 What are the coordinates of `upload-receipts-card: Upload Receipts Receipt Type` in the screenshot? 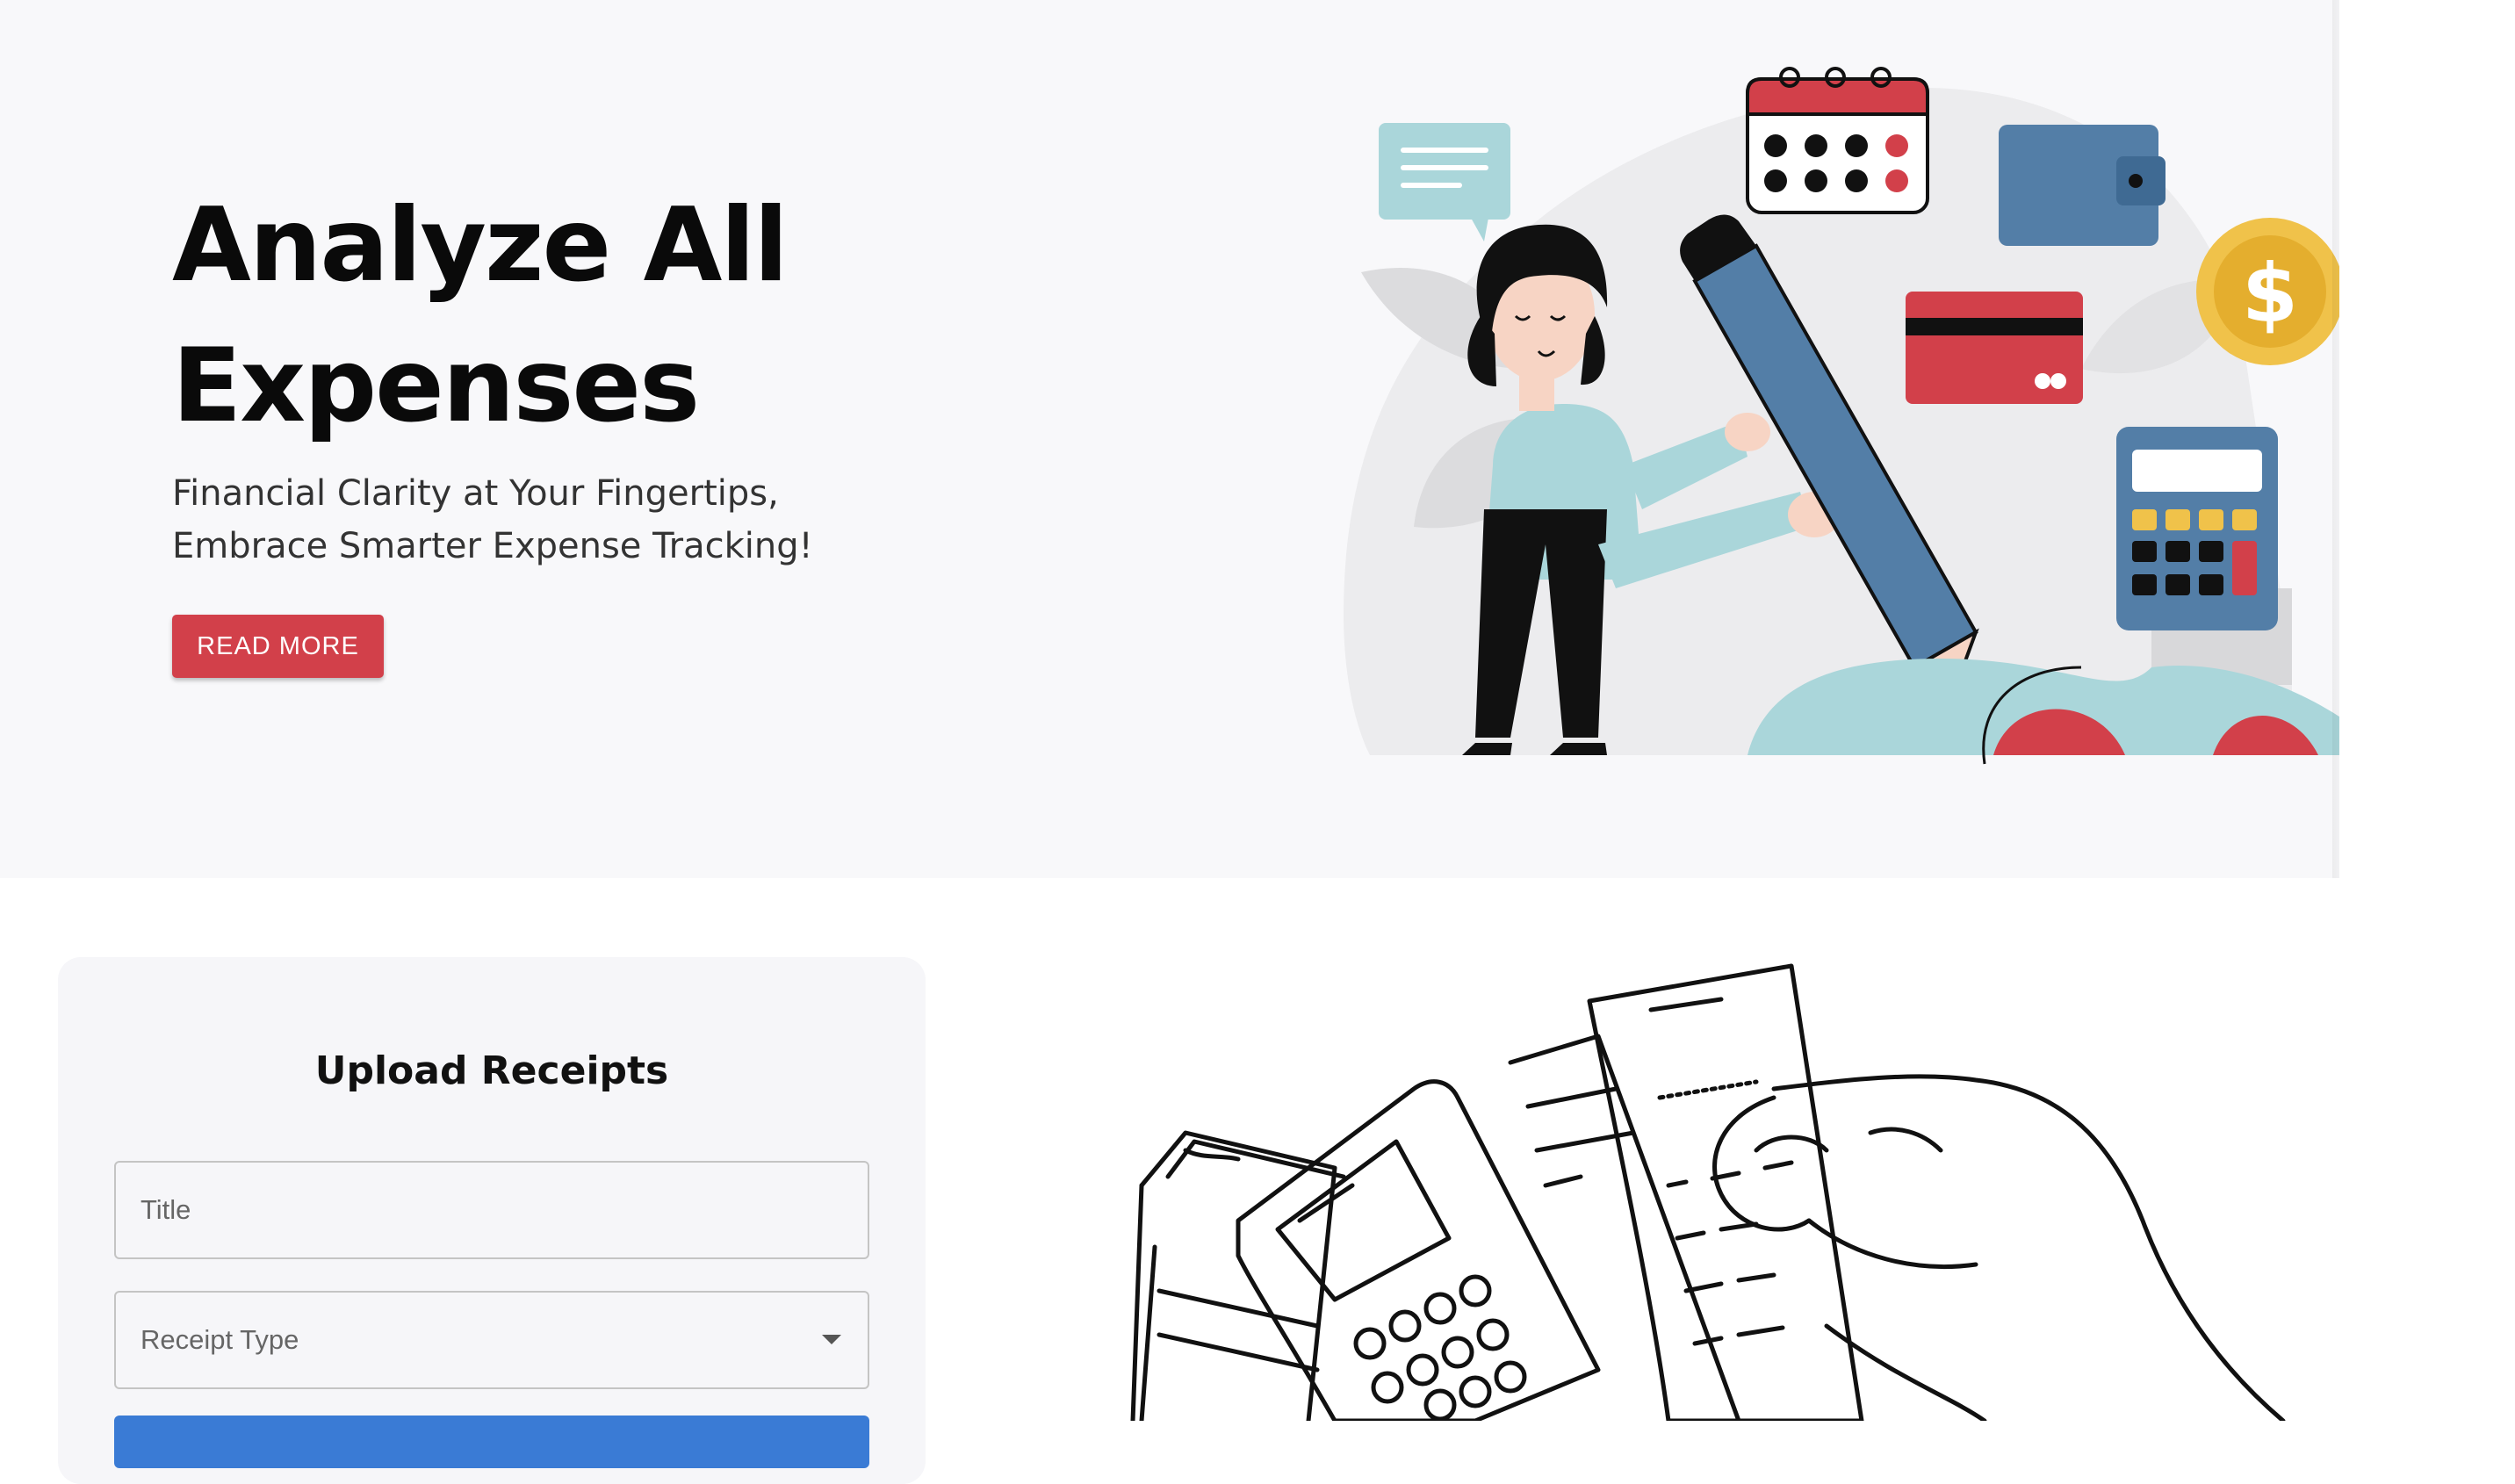 It's located at (492, 1220).